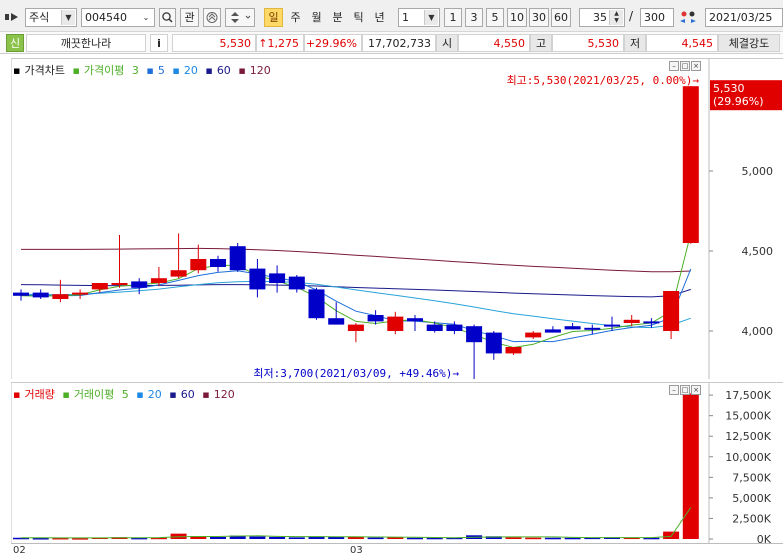  I want to click on open-label: 시, so click(447, 43).